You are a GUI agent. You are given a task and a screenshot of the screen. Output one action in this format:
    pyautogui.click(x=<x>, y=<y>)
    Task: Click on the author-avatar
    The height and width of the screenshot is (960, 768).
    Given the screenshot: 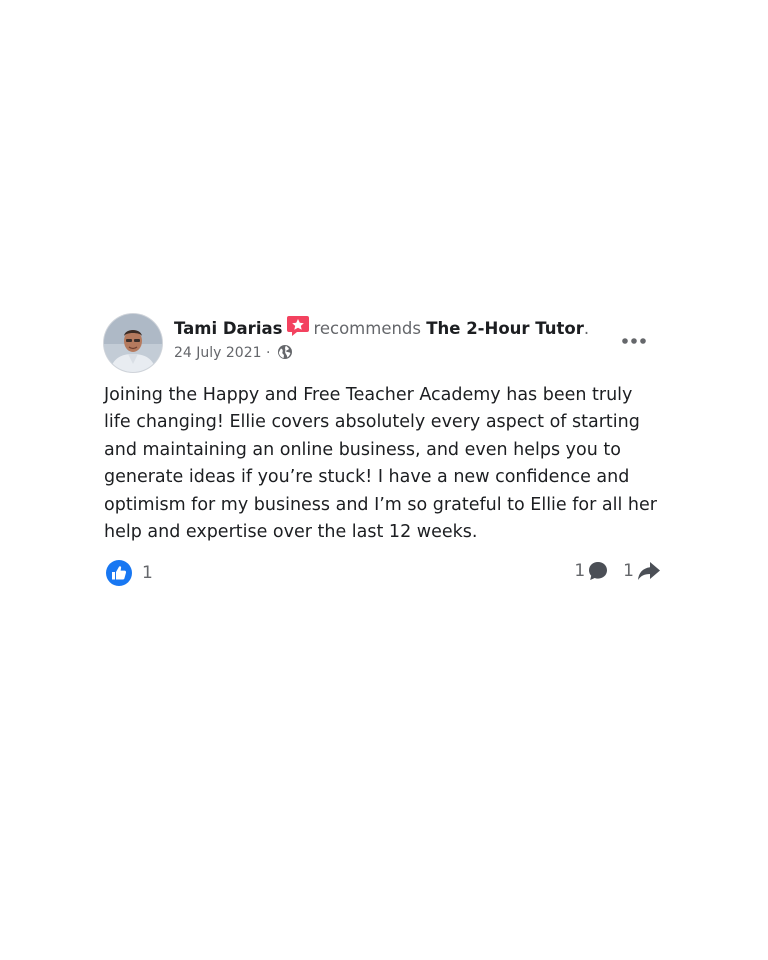 What is the action you would take?
    pyautogui.click(x=133, y=343)
    